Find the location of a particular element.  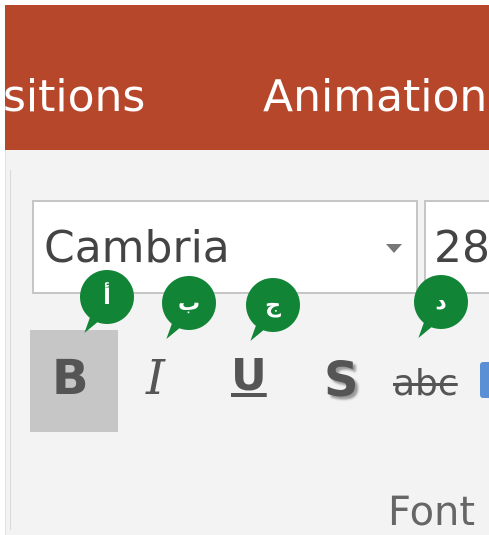

tab-transitions: sitions is located at coordinates (75, 97).